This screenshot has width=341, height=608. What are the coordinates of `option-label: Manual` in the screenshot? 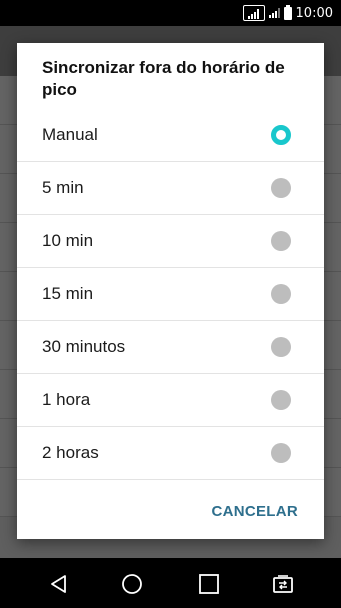 It's located at (70, 134).